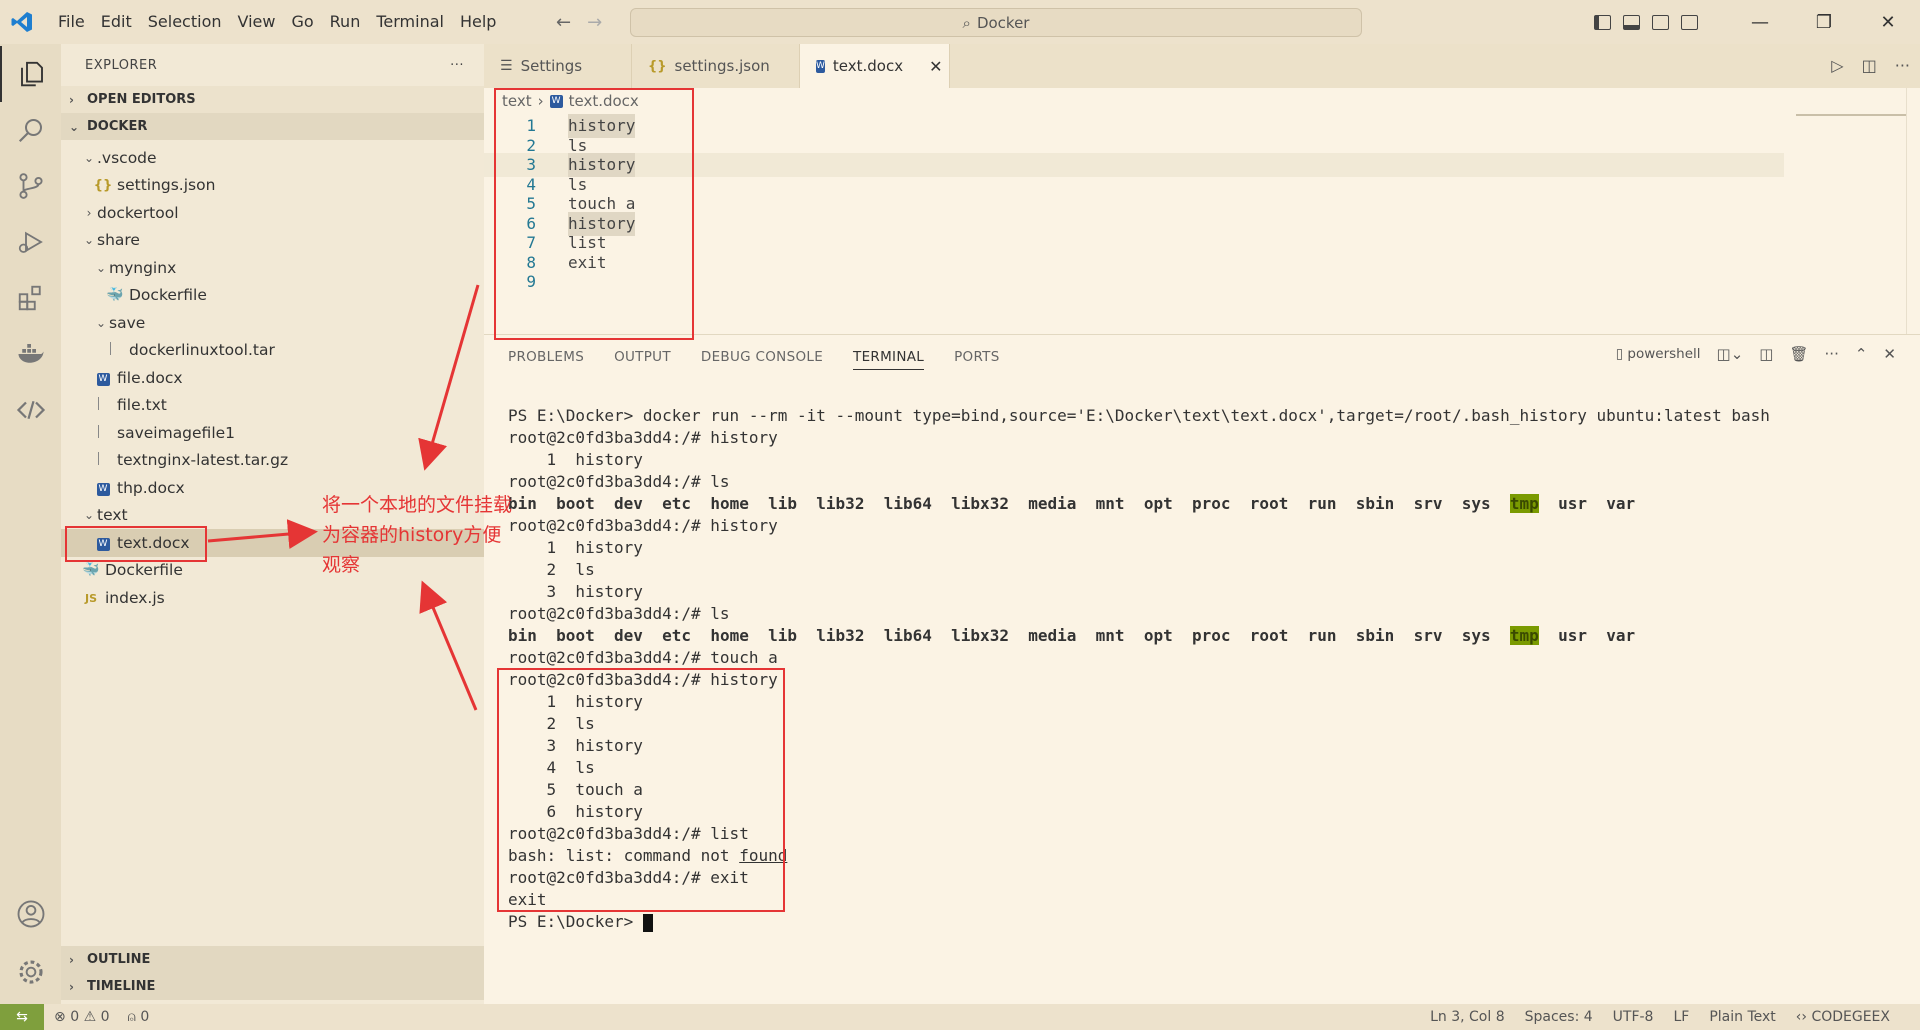 The height and width of the screenshot is (1030, 1920). Describe the element at coordinates (1681, 1017) in the screenshot. I see `line-ending: LF` at that location.